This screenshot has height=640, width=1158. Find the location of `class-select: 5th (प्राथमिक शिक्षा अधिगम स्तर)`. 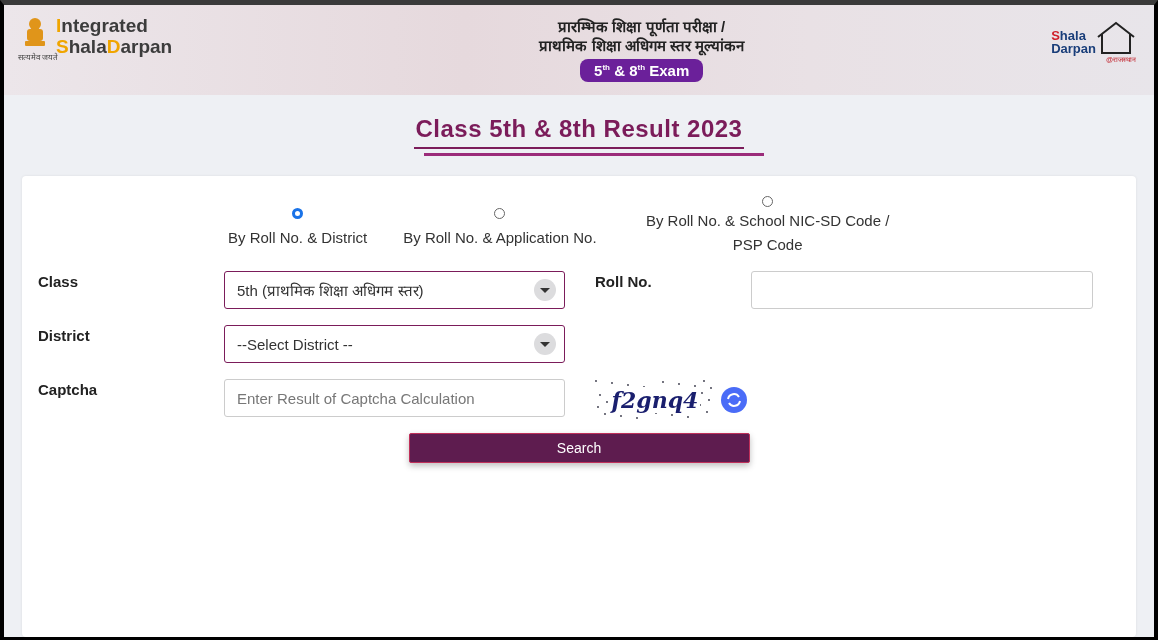

class-select: 5th (प्राथमिक शिक्षा अधिगम स्तर) is located at coordinates (394, 290).